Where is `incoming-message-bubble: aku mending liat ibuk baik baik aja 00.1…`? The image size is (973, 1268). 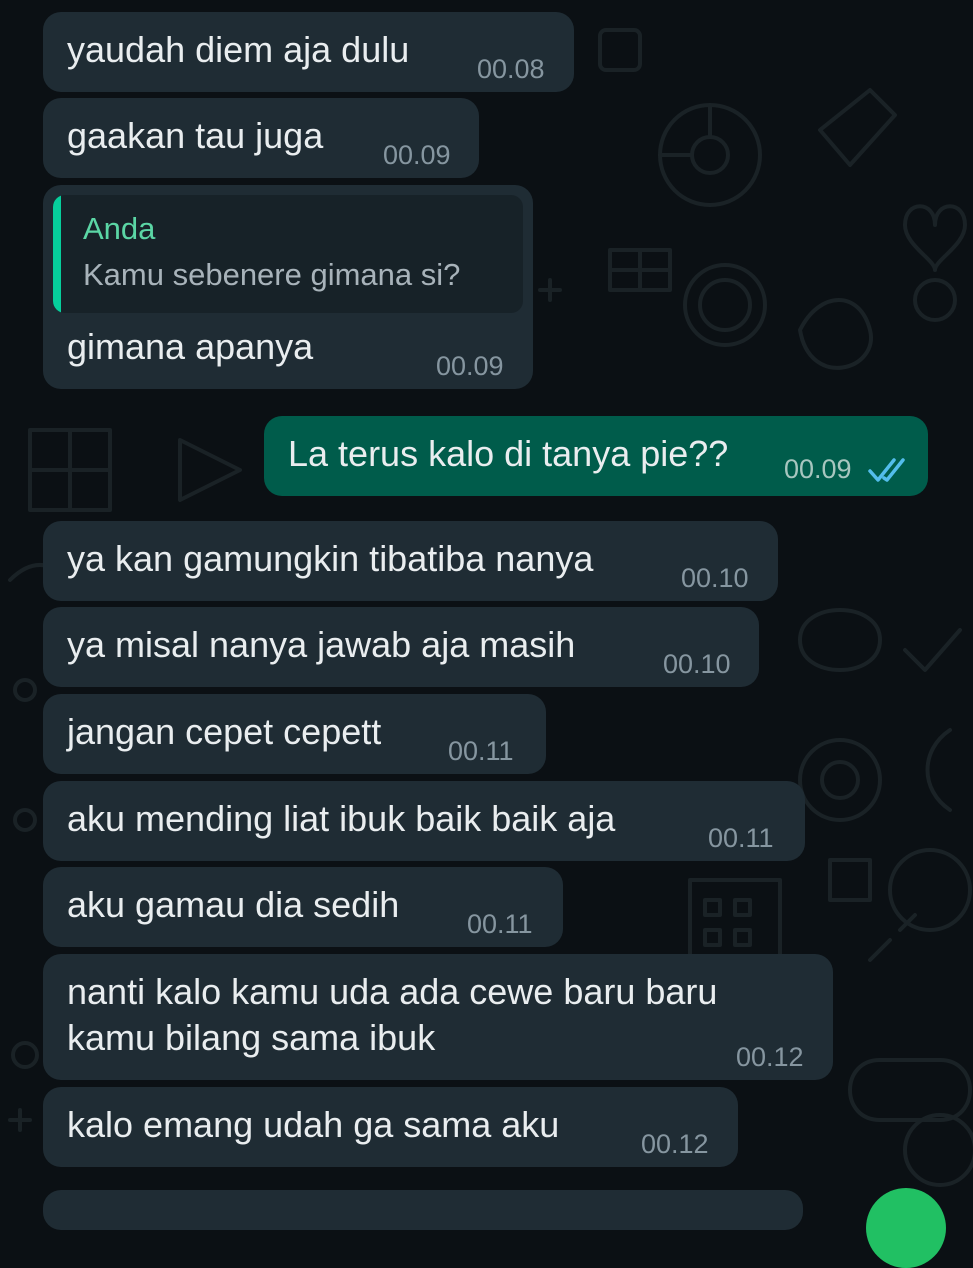 incoming-message-bubble: aku mending liat ibuk baik baik aja 00.1… is located at coordinates (424, 821).